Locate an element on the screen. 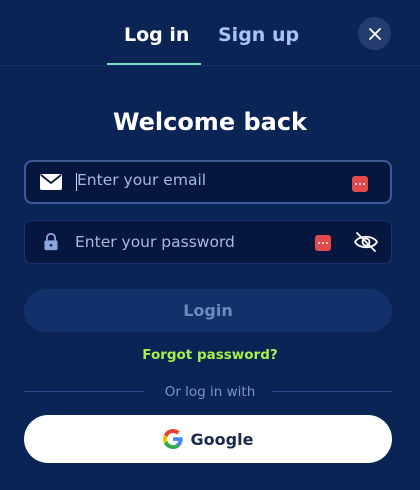  tab-signup: Sign up is located at coordinates (258, 35).